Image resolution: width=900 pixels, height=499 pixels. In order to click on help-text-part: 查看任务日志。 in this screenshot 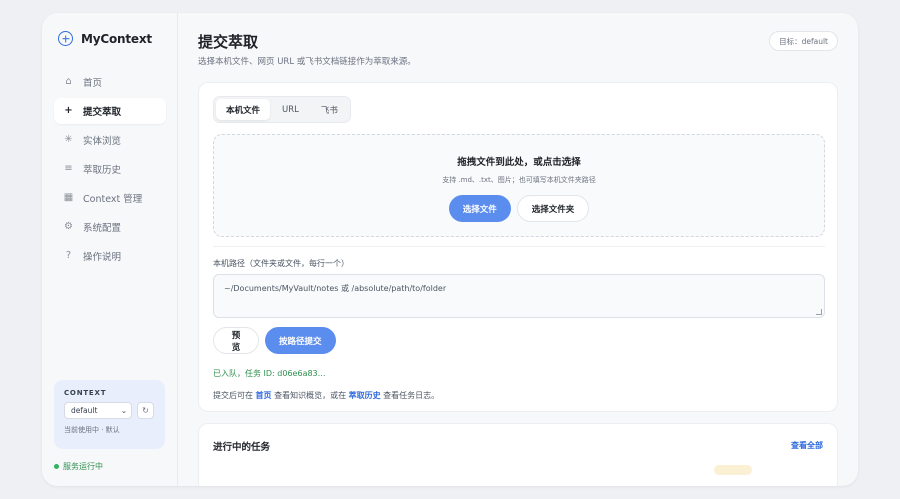, I will do `click(410, 395)`.